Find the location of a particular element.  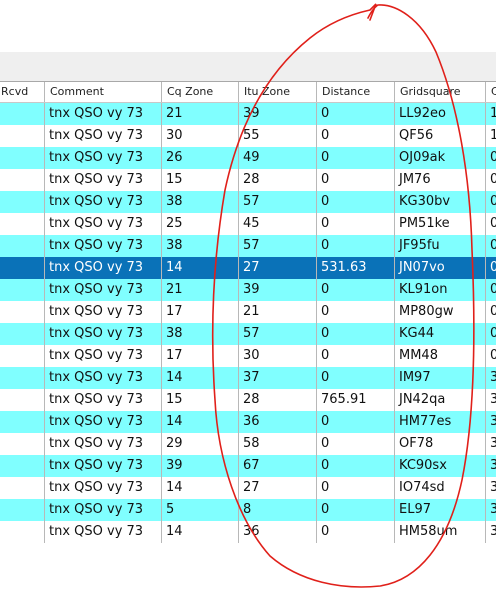

column-header-c: C is located at coordinates (491, 92).